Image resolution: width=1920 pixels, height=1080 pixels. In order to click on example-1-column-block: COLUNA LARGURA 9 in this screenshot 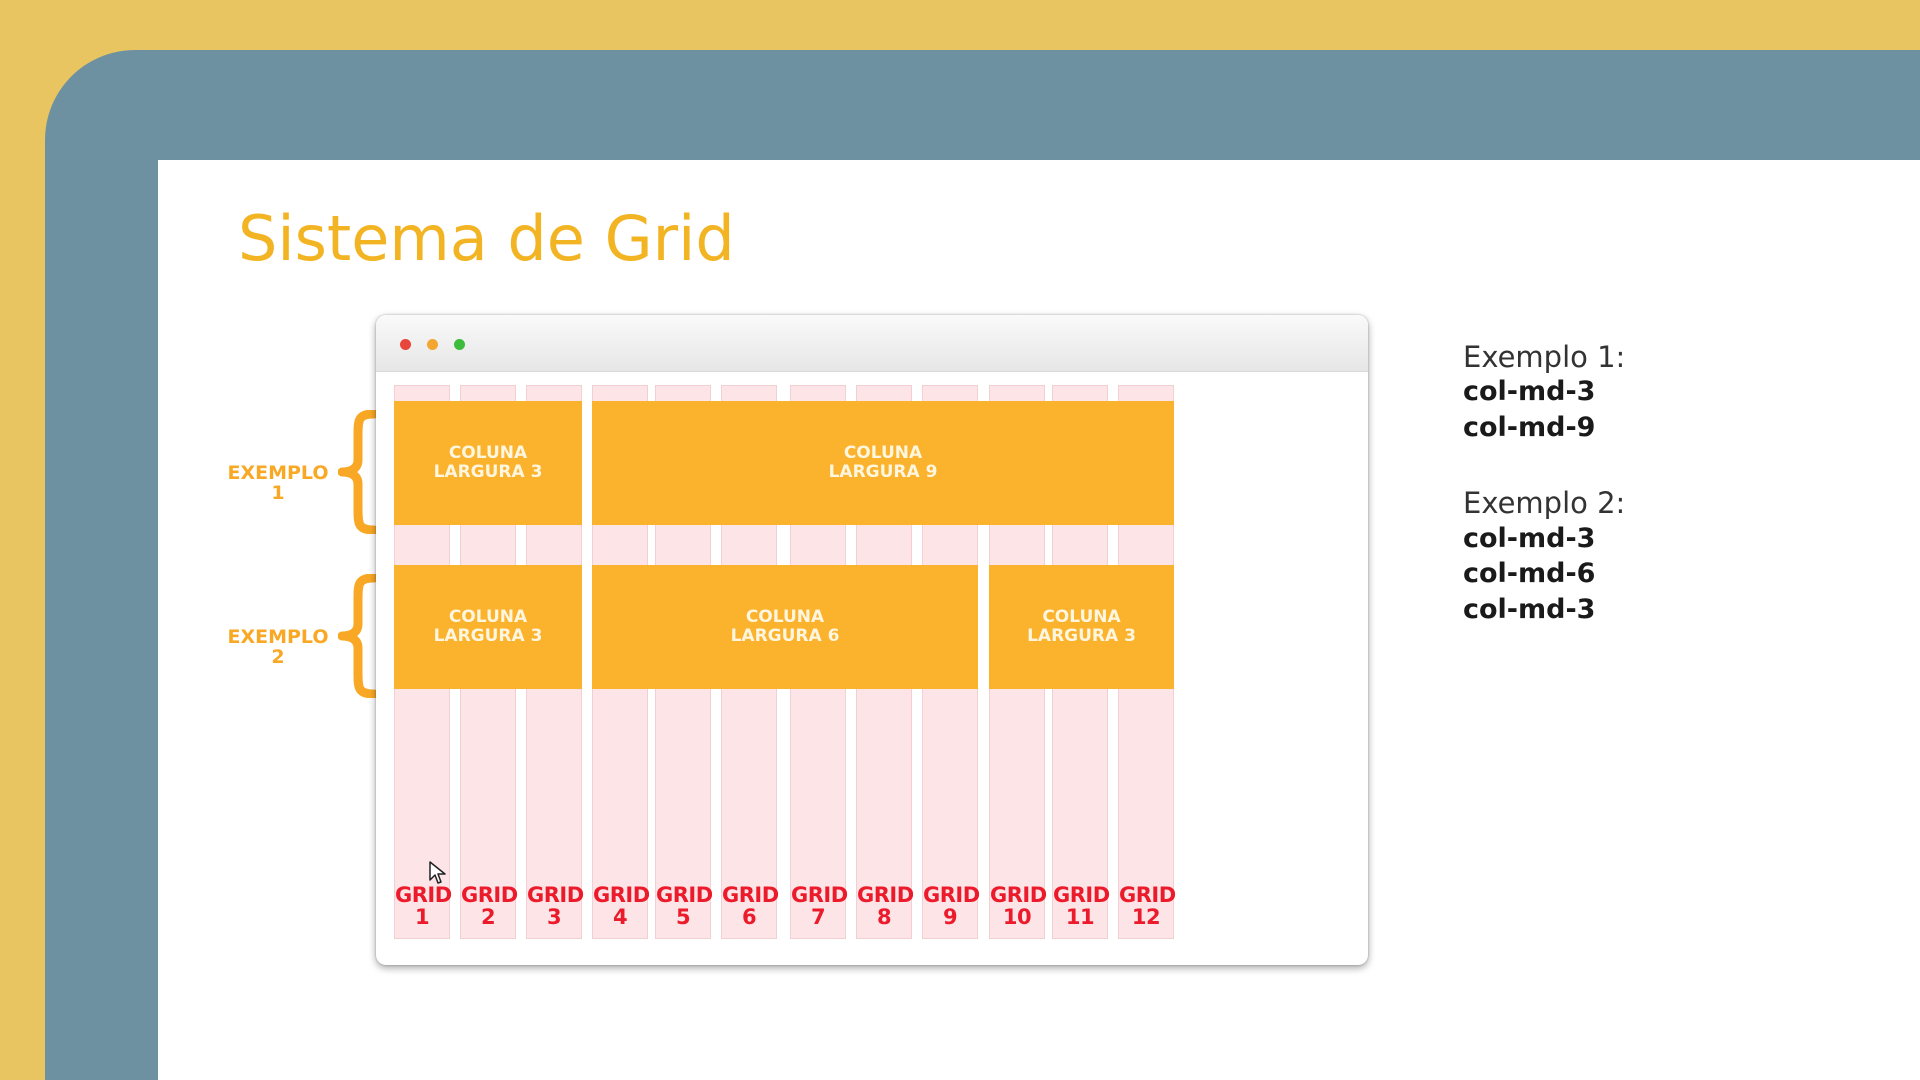, I will do `click(883, 463)`.